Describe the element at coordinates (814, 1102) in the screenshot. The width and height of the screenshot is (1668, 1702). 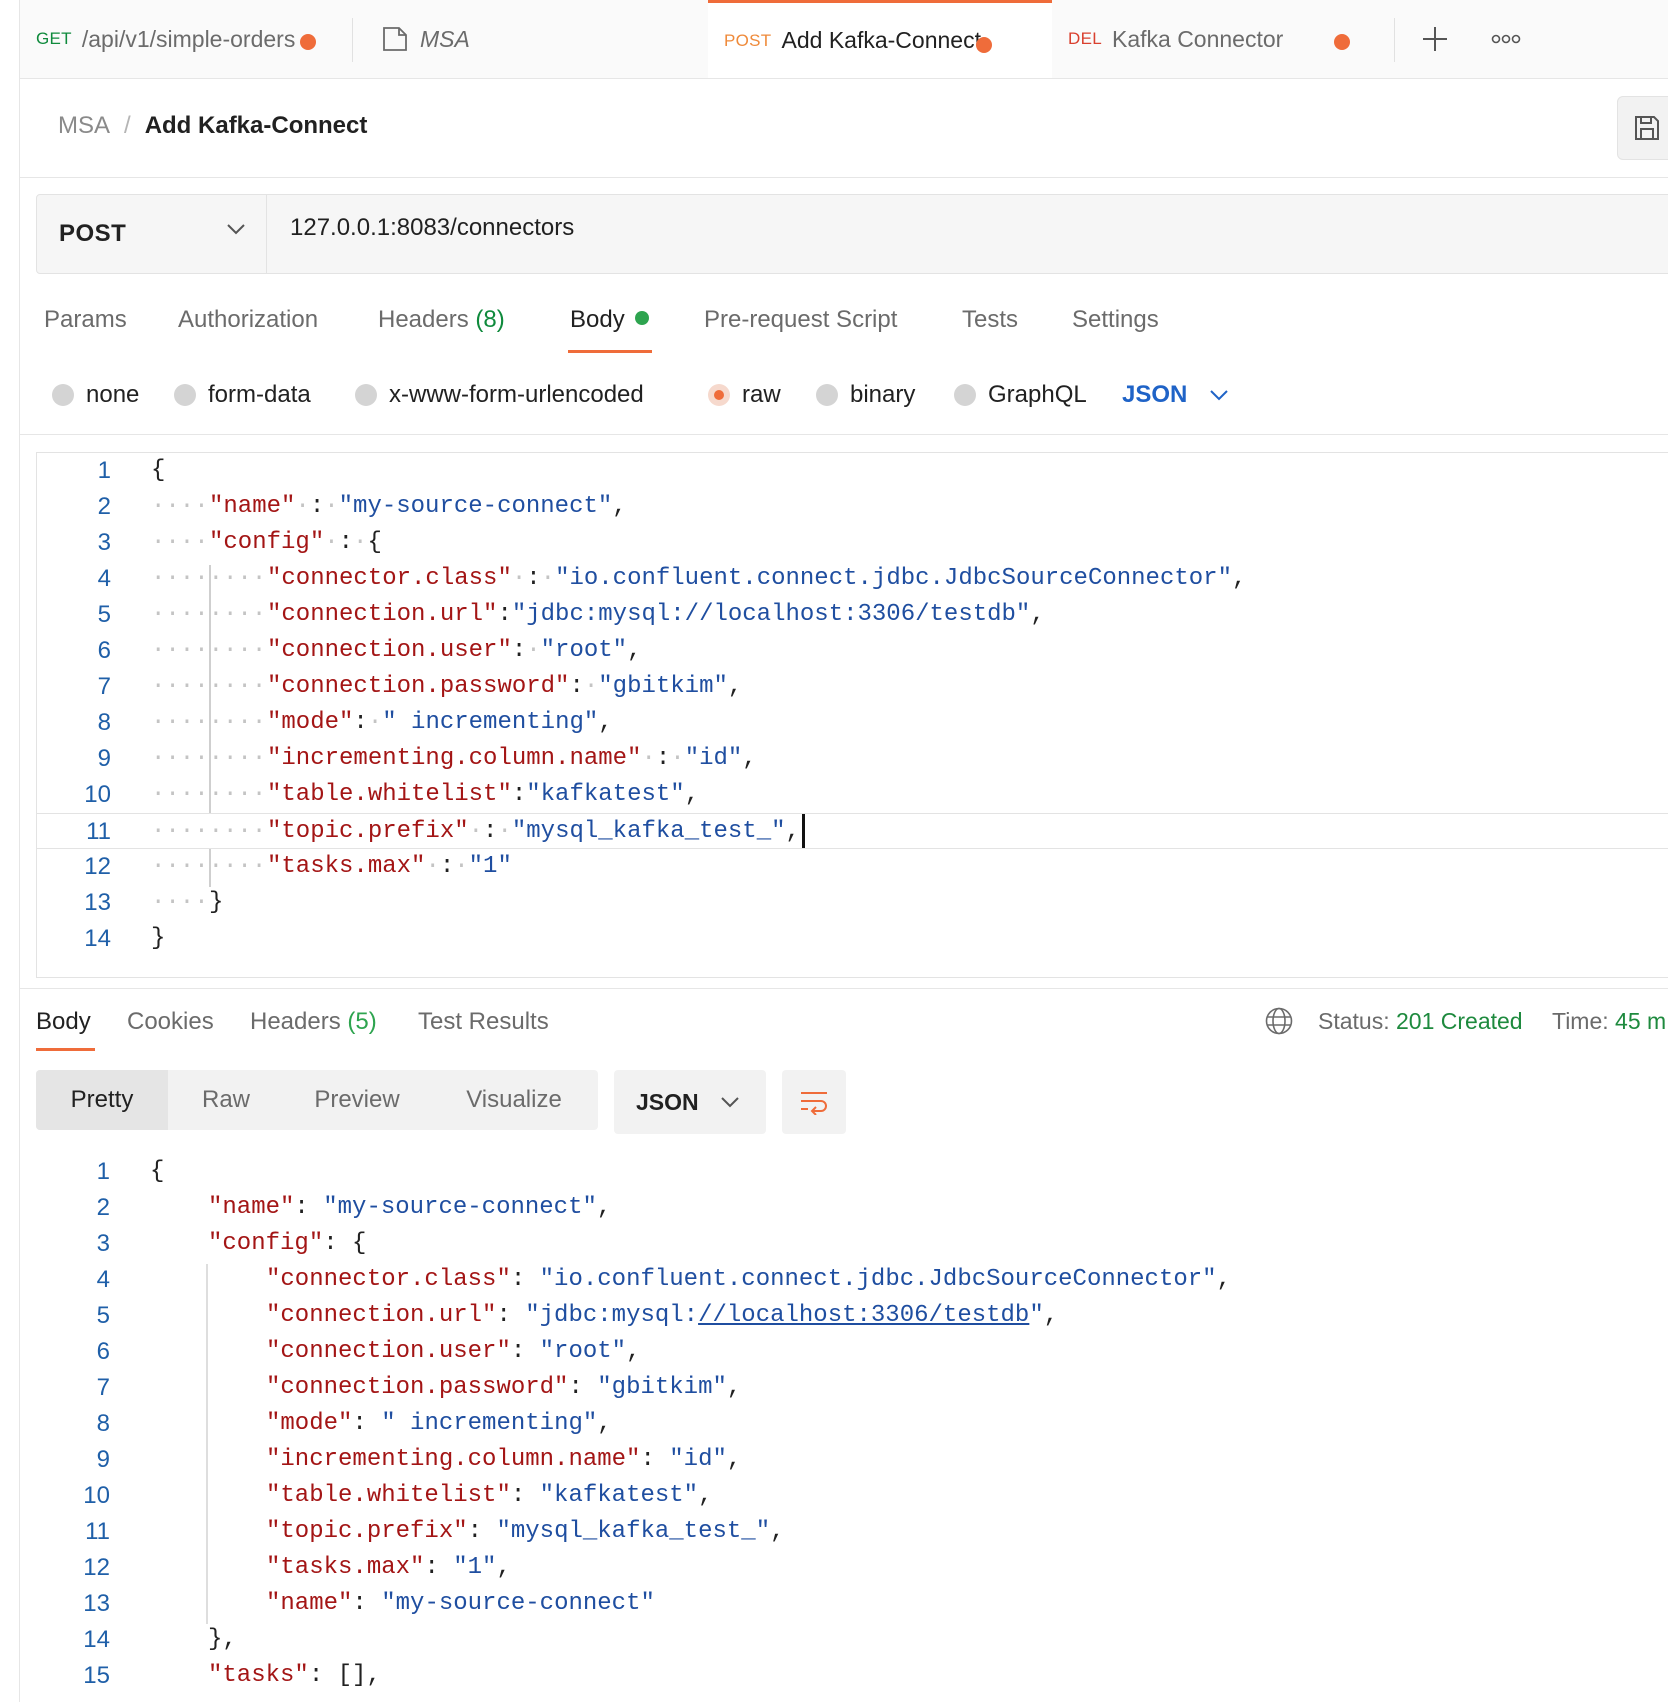
I see `word-wrap-button` at that location.